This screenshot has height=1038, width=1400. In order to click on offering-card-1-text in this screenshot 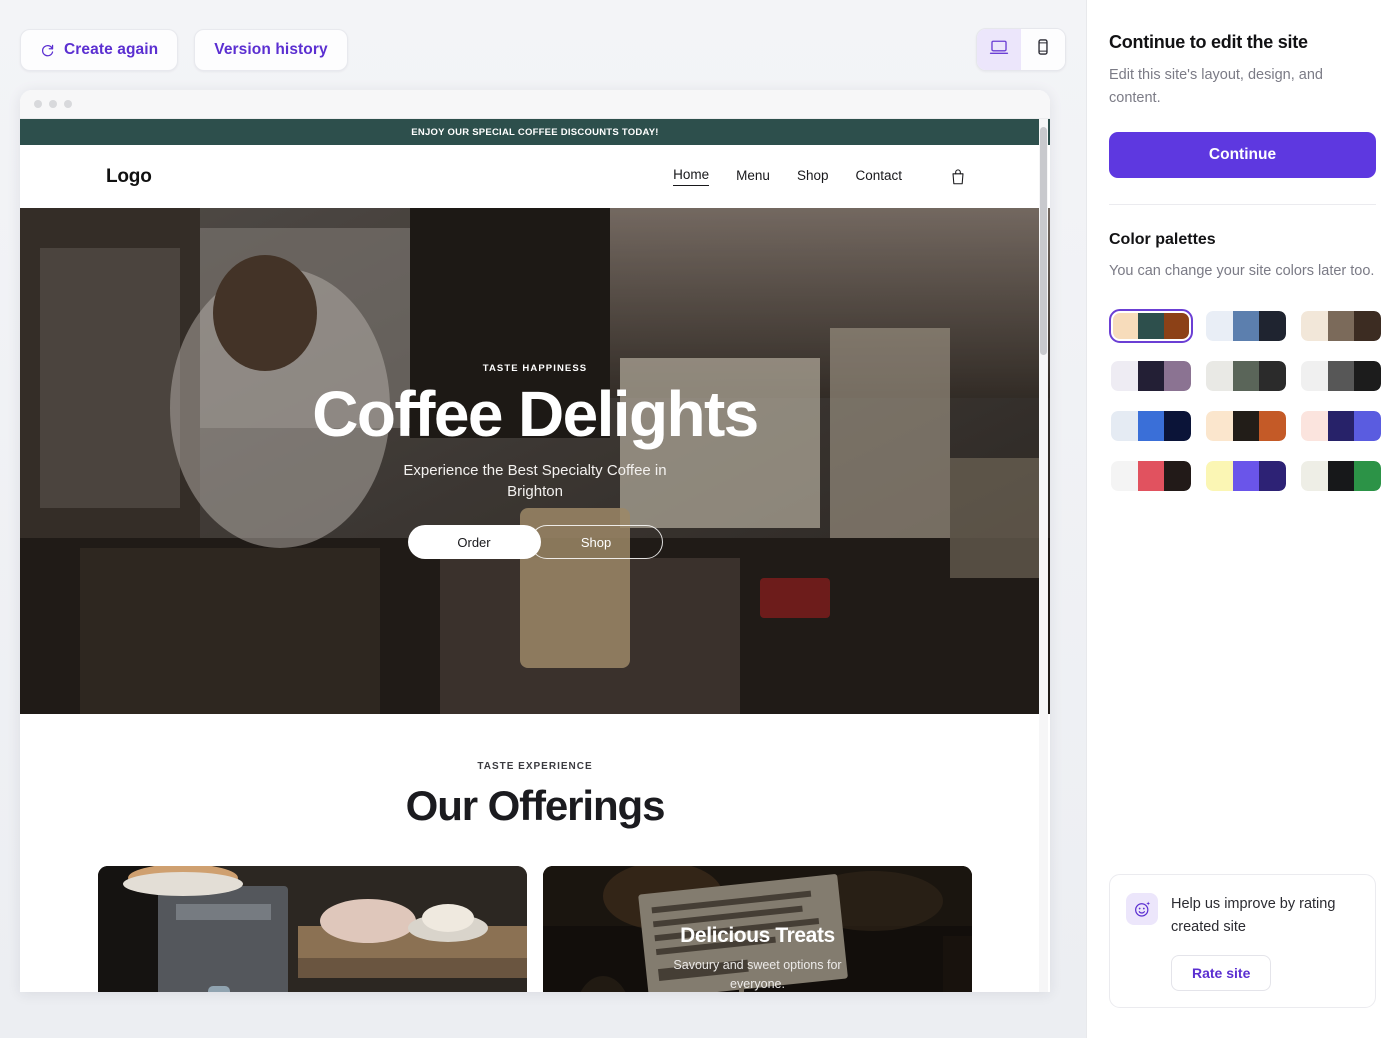, I will do `click(312, 895)`.